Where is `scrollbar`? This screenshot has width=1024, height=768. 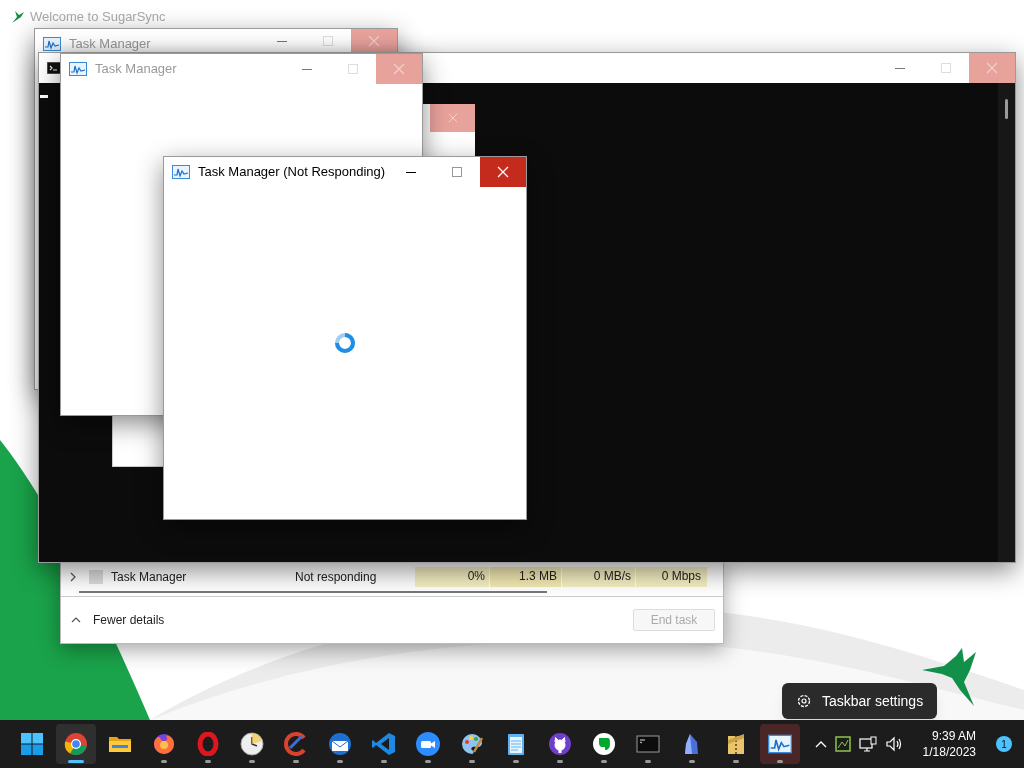 scrollbar is located at coordinates (1006, 322).